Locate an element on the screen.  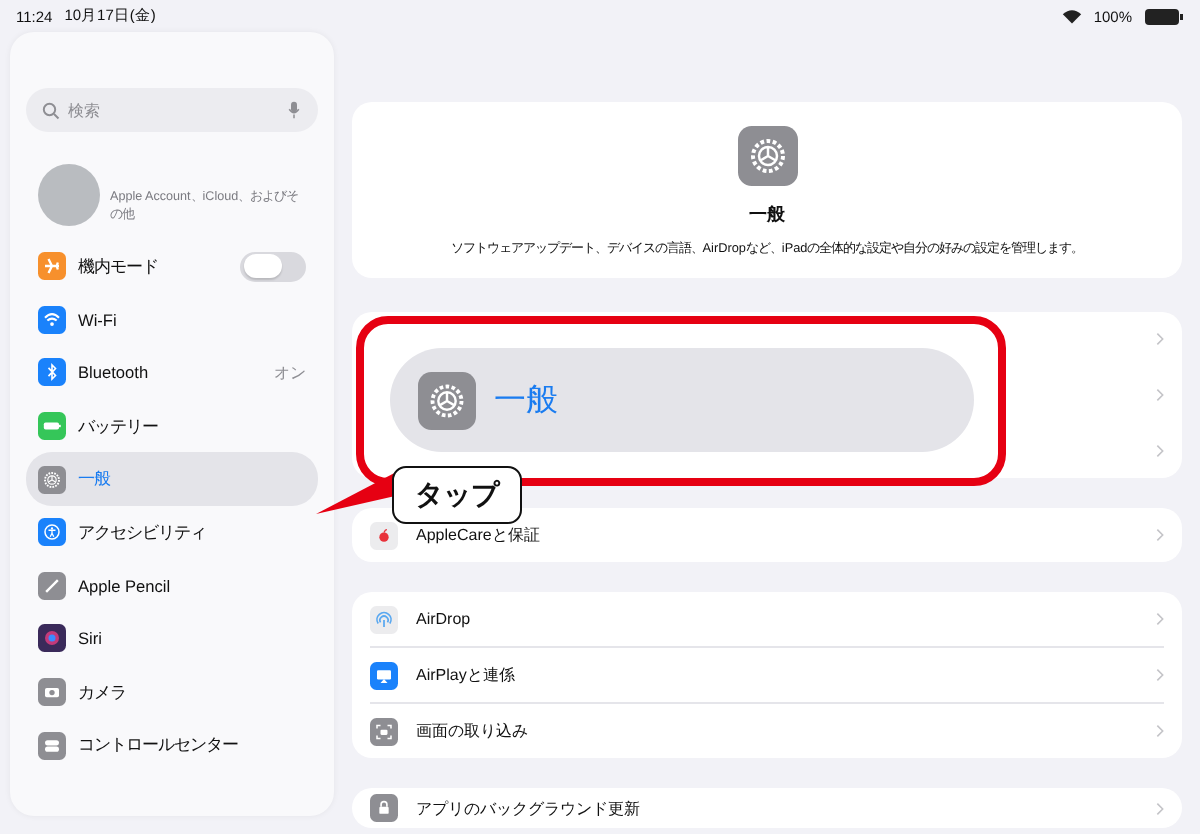
wifi-signal-icon is located at coordinates (1071, 16).